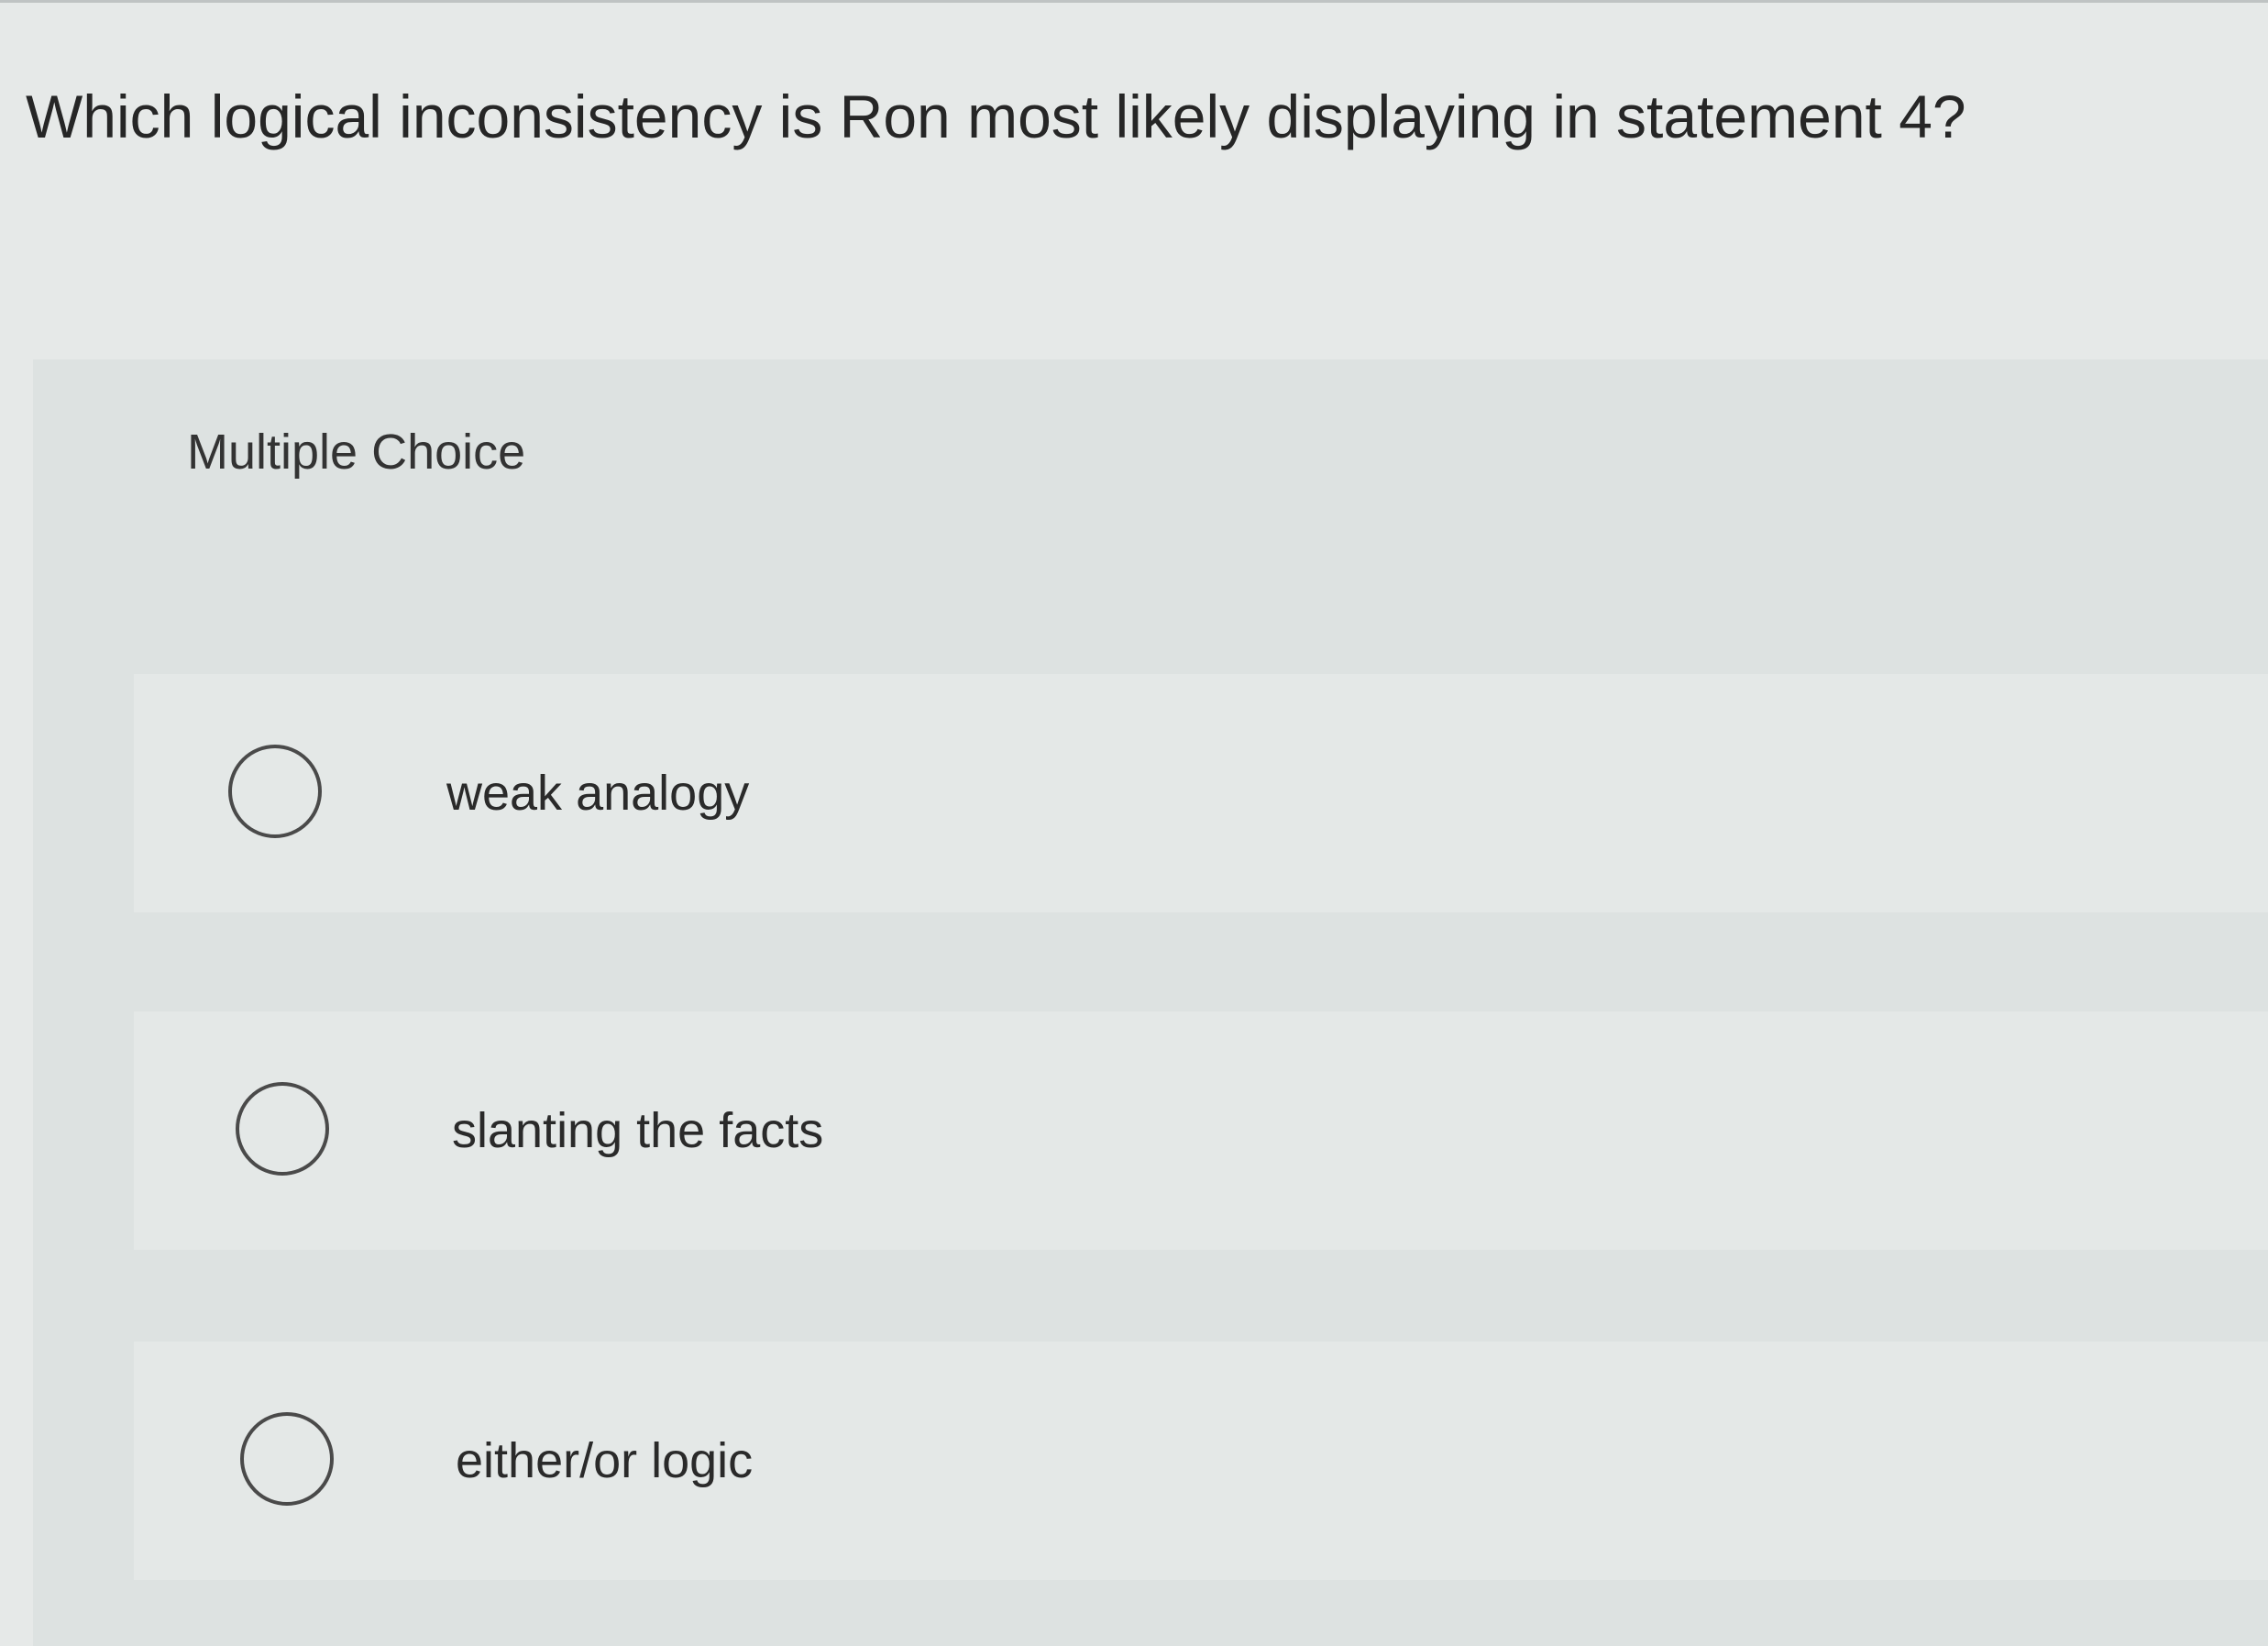  I want to click on top-divider, so click(1134, 2).